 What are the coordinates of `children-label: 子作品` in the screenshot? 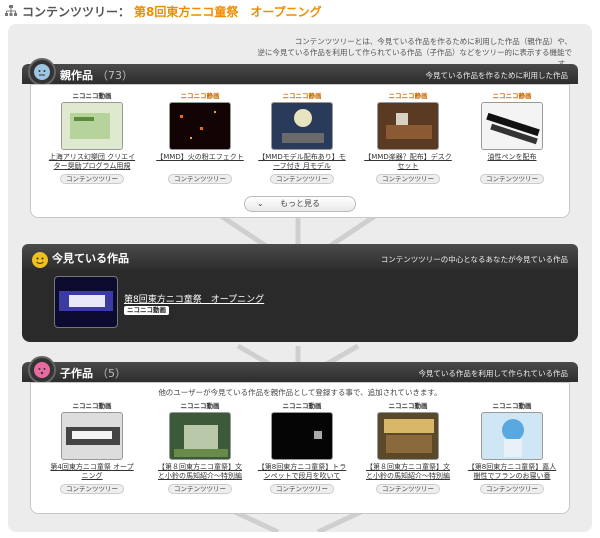 It's located at (76, 373).